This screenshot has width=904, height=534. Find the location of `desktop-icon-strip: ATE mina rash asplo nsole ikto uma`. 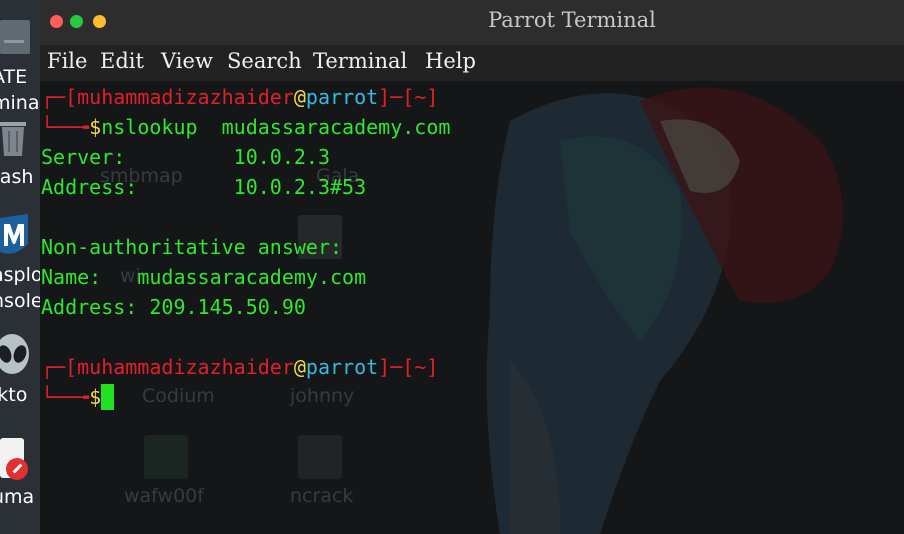

desktop-icon-strip: ATE mina rash asplo nsole ikto uma is located at coordinates (20, 267).